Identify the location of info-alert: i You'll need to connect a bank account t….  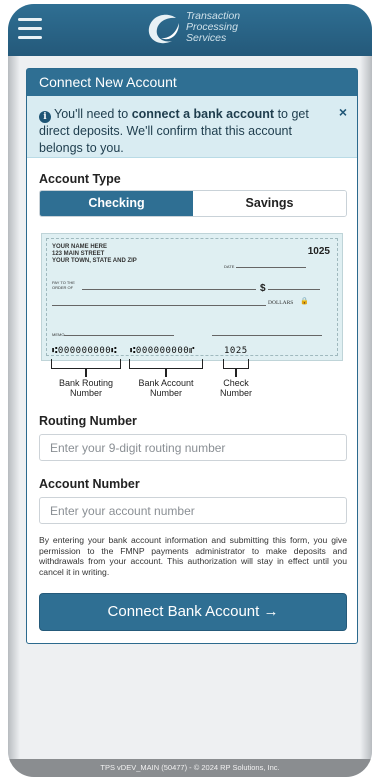
(192, 127).